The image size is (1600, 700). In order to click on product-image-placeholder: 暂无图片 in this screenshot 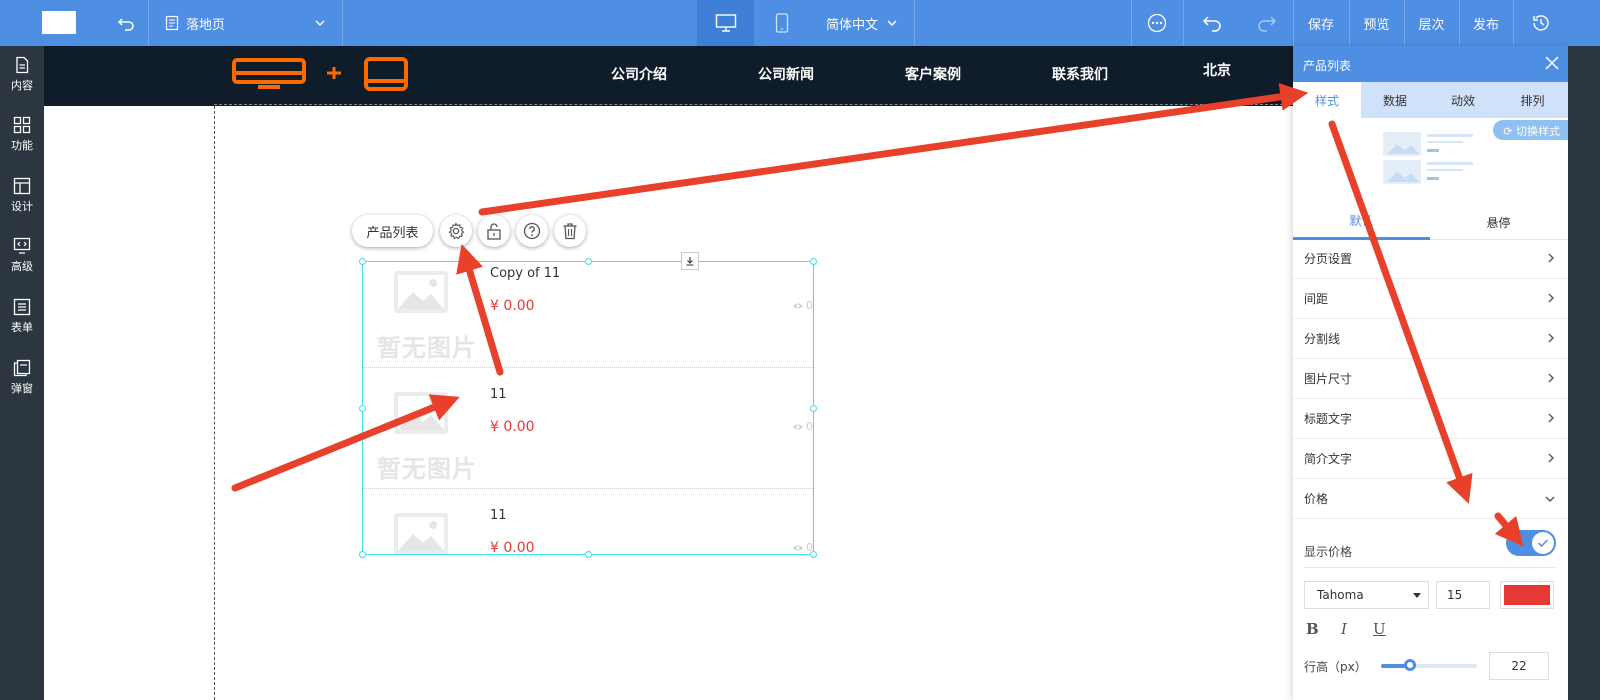, I will do `click(422, 320)`.